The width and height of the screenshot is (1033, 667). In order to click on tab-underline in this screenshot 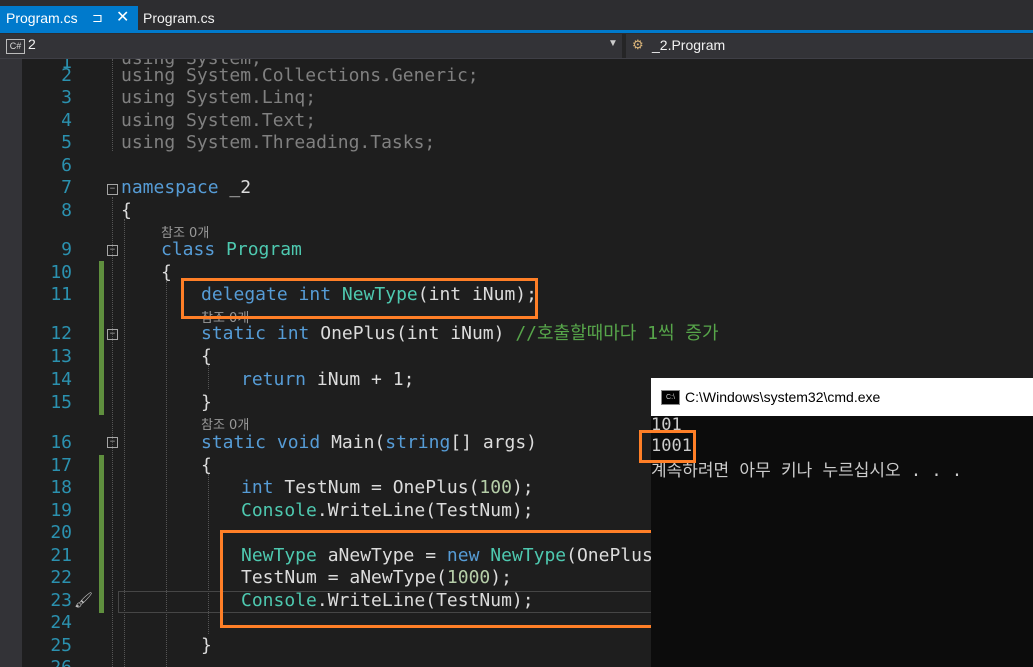, I will do `click(516, 31)`.